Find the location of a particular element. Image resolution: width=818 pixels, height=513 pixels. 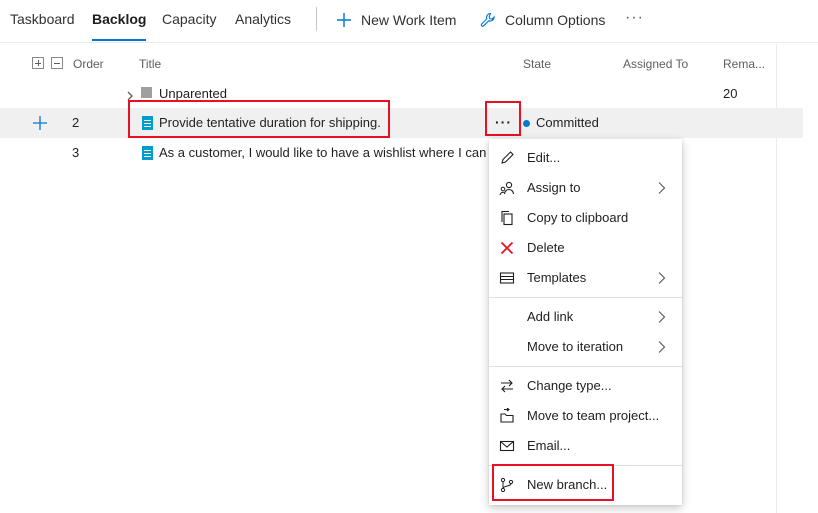

new-work-item-button: New Work Item is located at coordinates (395, 20).